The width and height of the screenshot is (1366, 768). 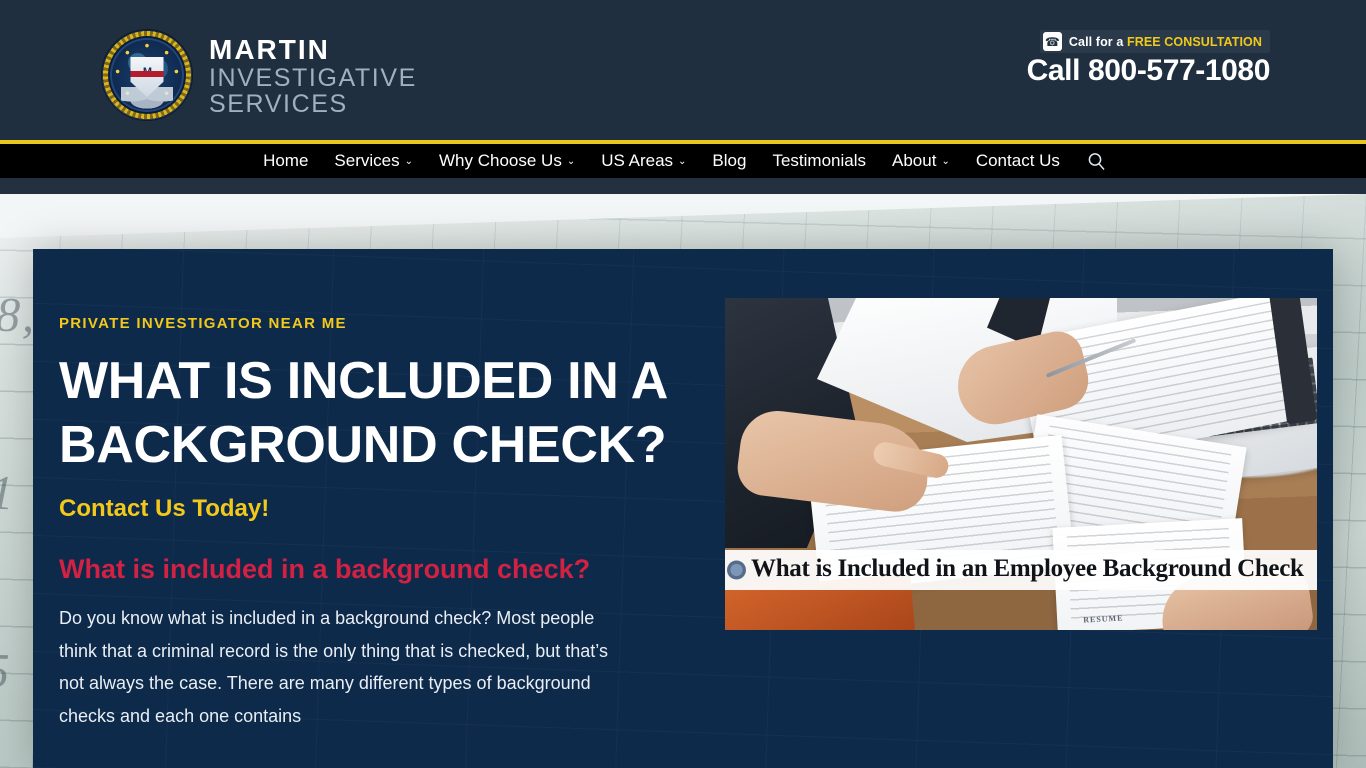 I want to click on search-icon, so click(x=1094, y=161).